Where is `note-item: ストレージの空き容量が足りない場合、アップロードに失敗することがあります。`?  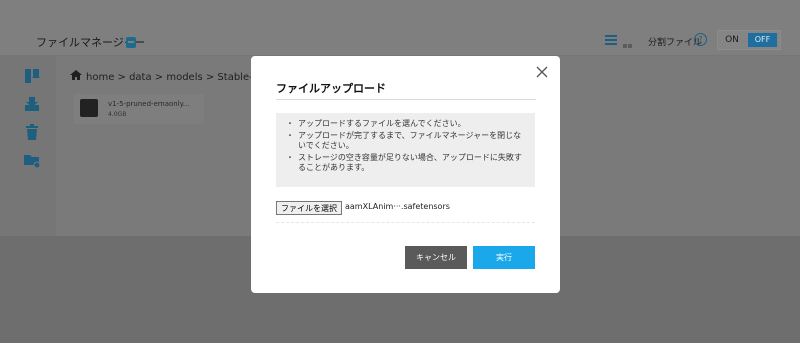 note-item: ストレージの空き容量が足りない場合、アップロードに失敗することがあります。 is located at coordinates (406, 163).